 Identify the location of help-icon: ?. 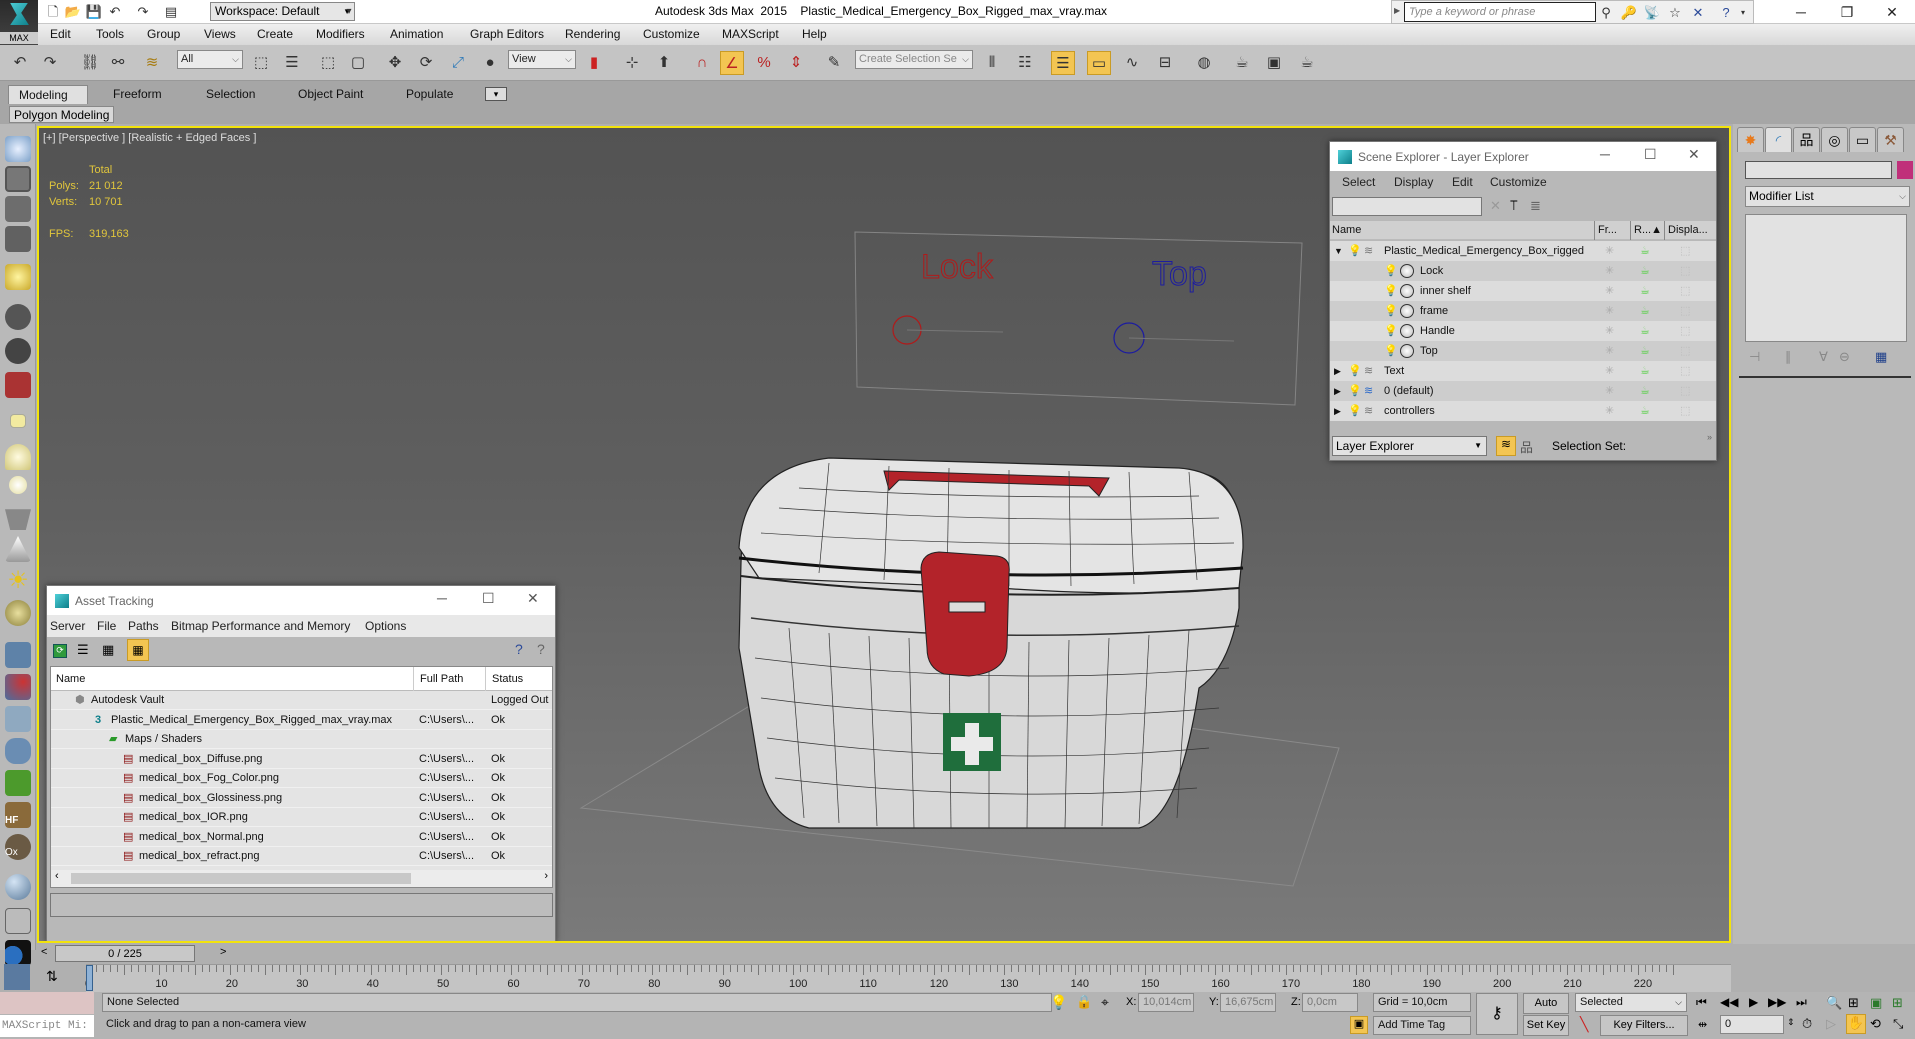
(1726, 13).